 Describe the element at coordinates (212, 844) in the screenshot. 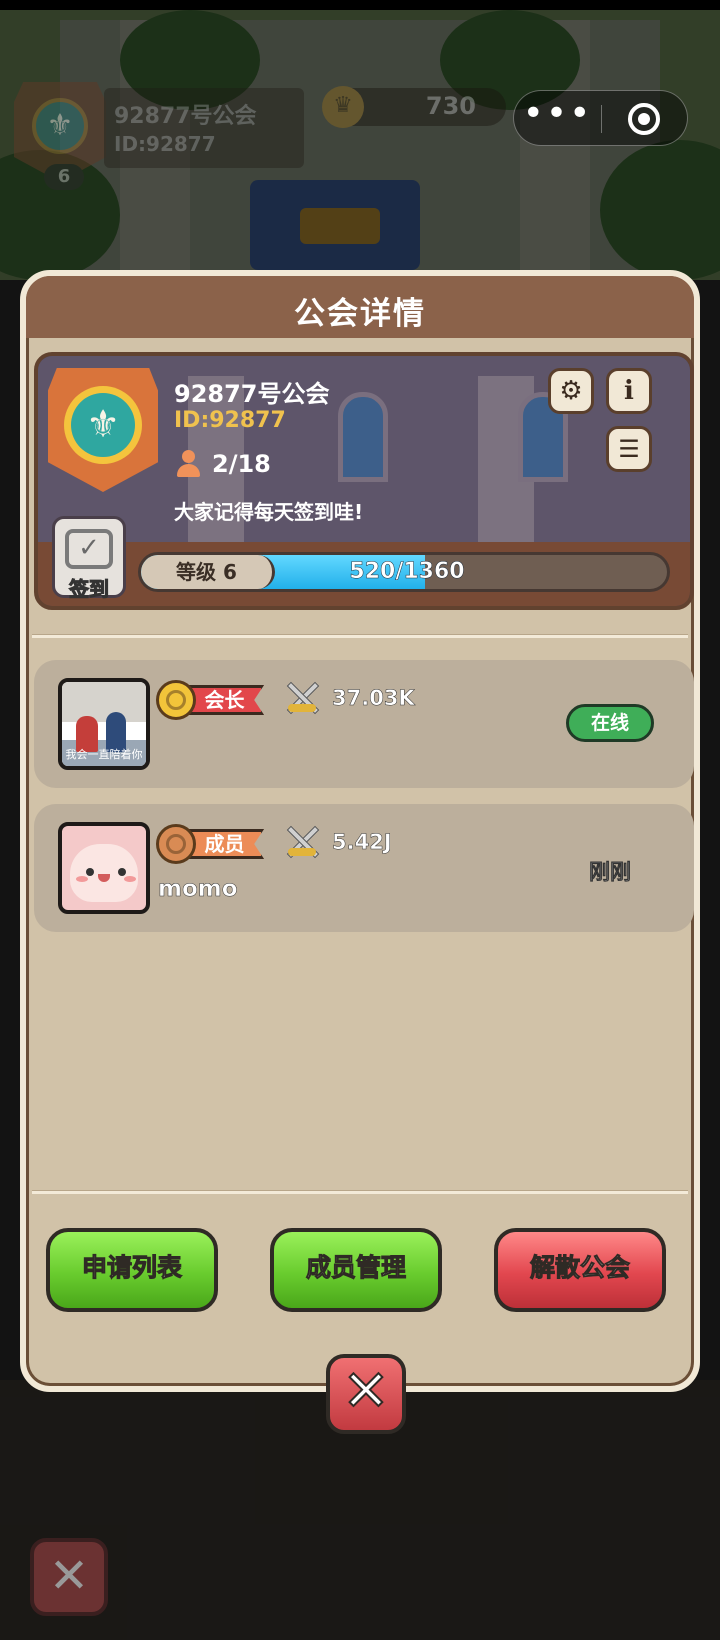

I see `rank-badge-member: 成员` at that location.